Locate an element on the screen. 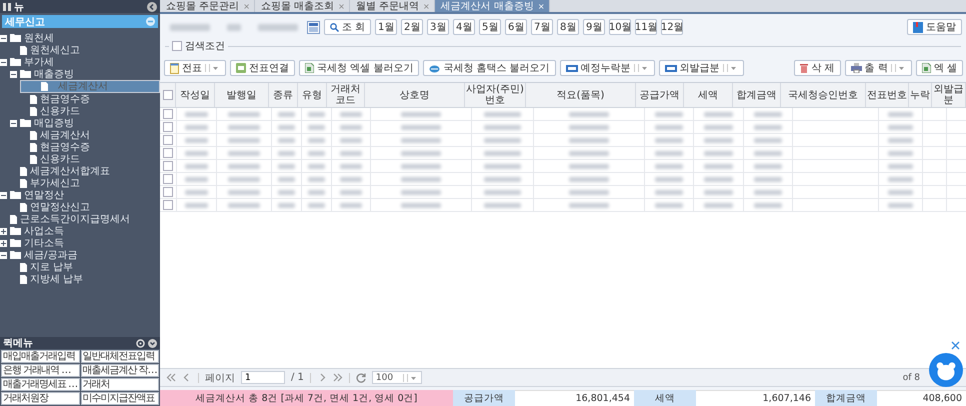 The width and height of the screenshot is (966, 406). tree-item: 매입증빙 is located at coordinates (54, 123).